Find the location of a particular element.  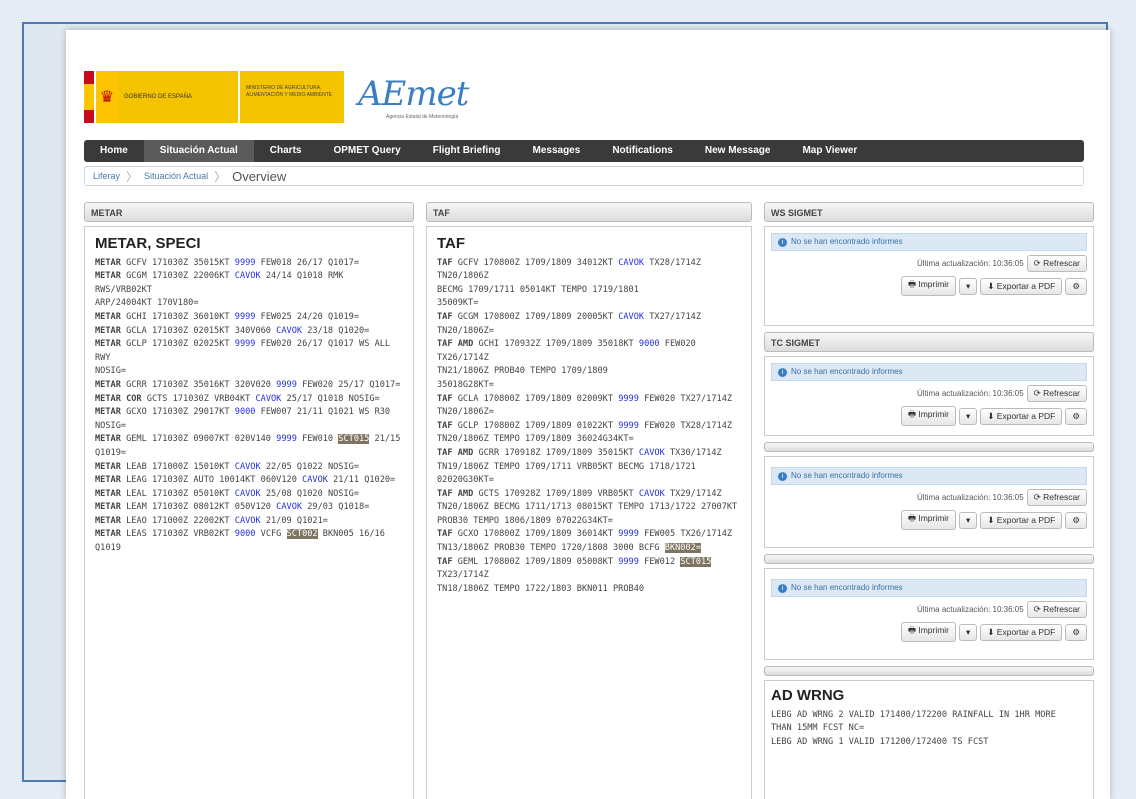

report-token: 020V140 is located at coordinates (252, 439).